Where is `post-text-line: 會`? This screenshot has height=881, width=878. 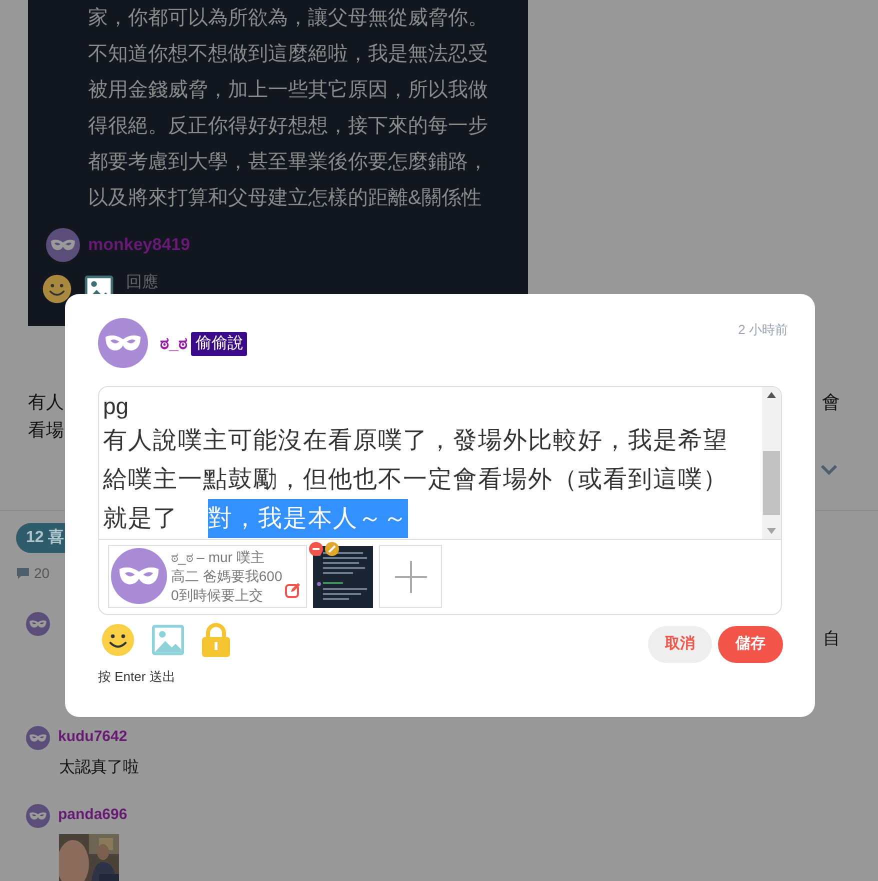
post-text-line: 會 is located at coordinates (831, 402).